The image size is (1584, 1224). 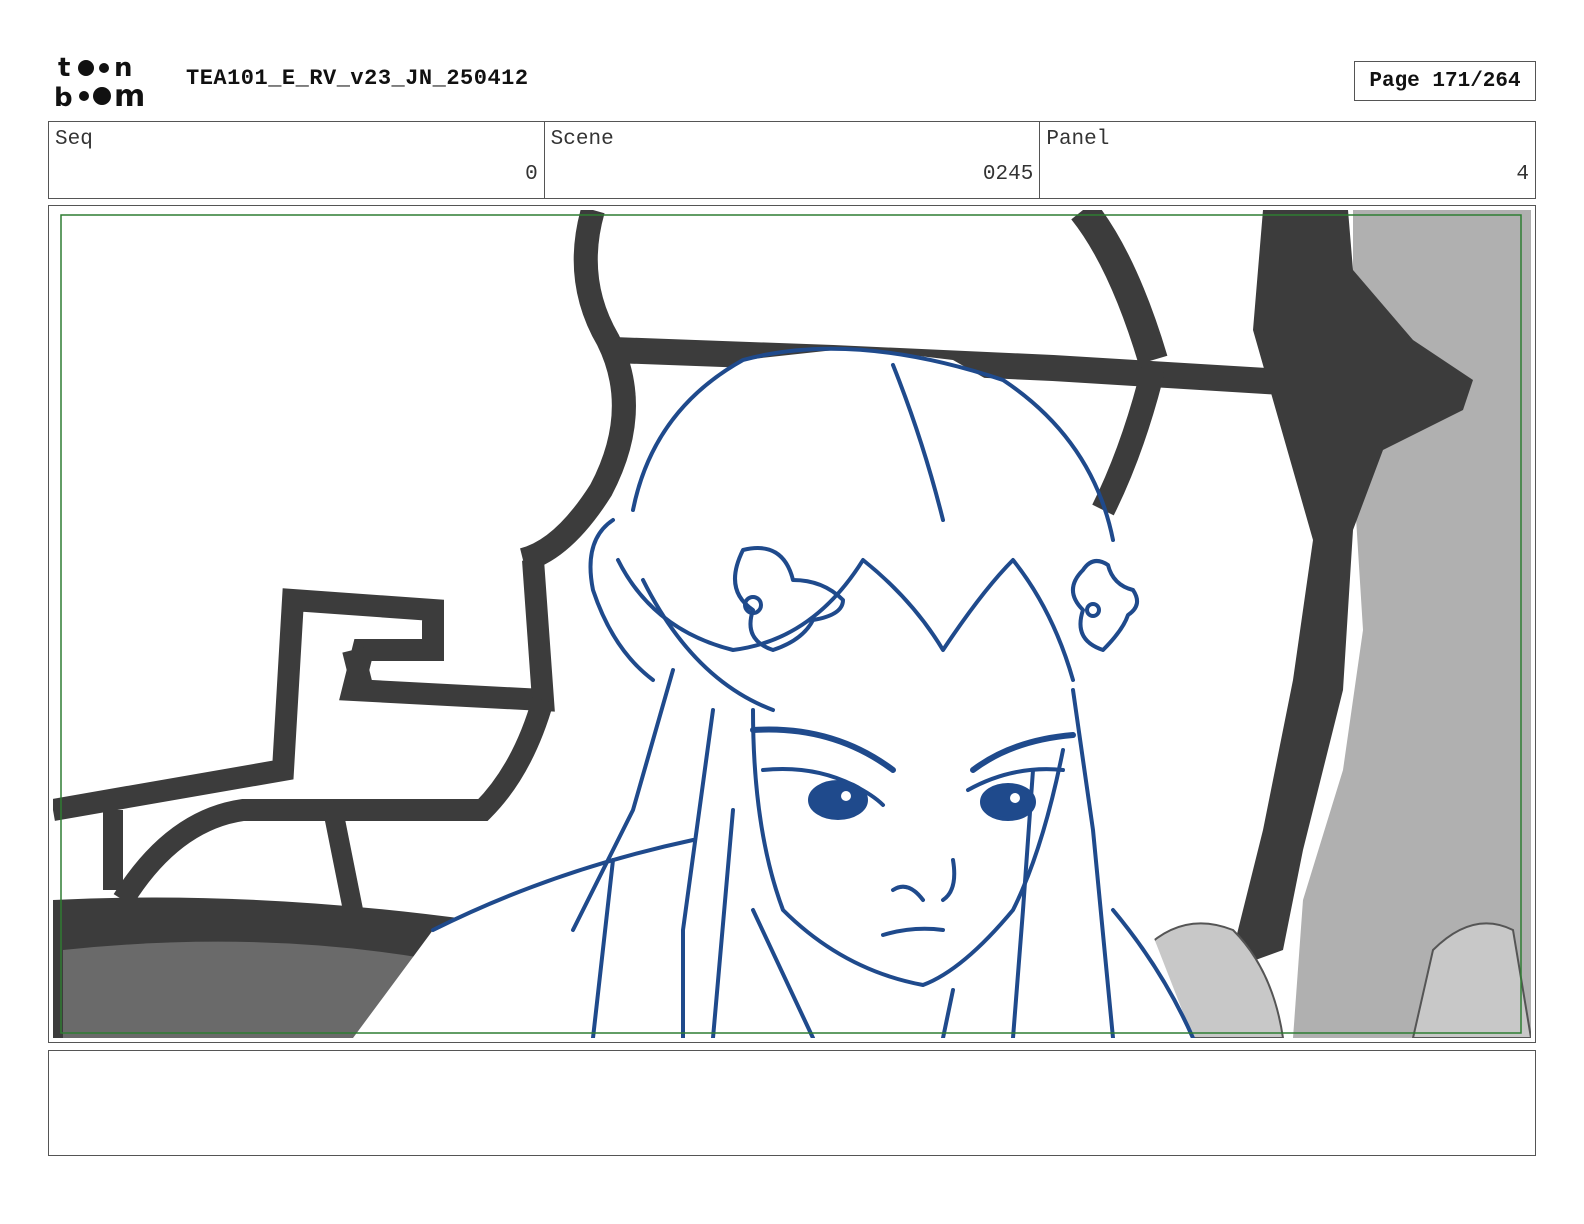 I want to click on panel-value: 4, so click(x=1523, y=174).